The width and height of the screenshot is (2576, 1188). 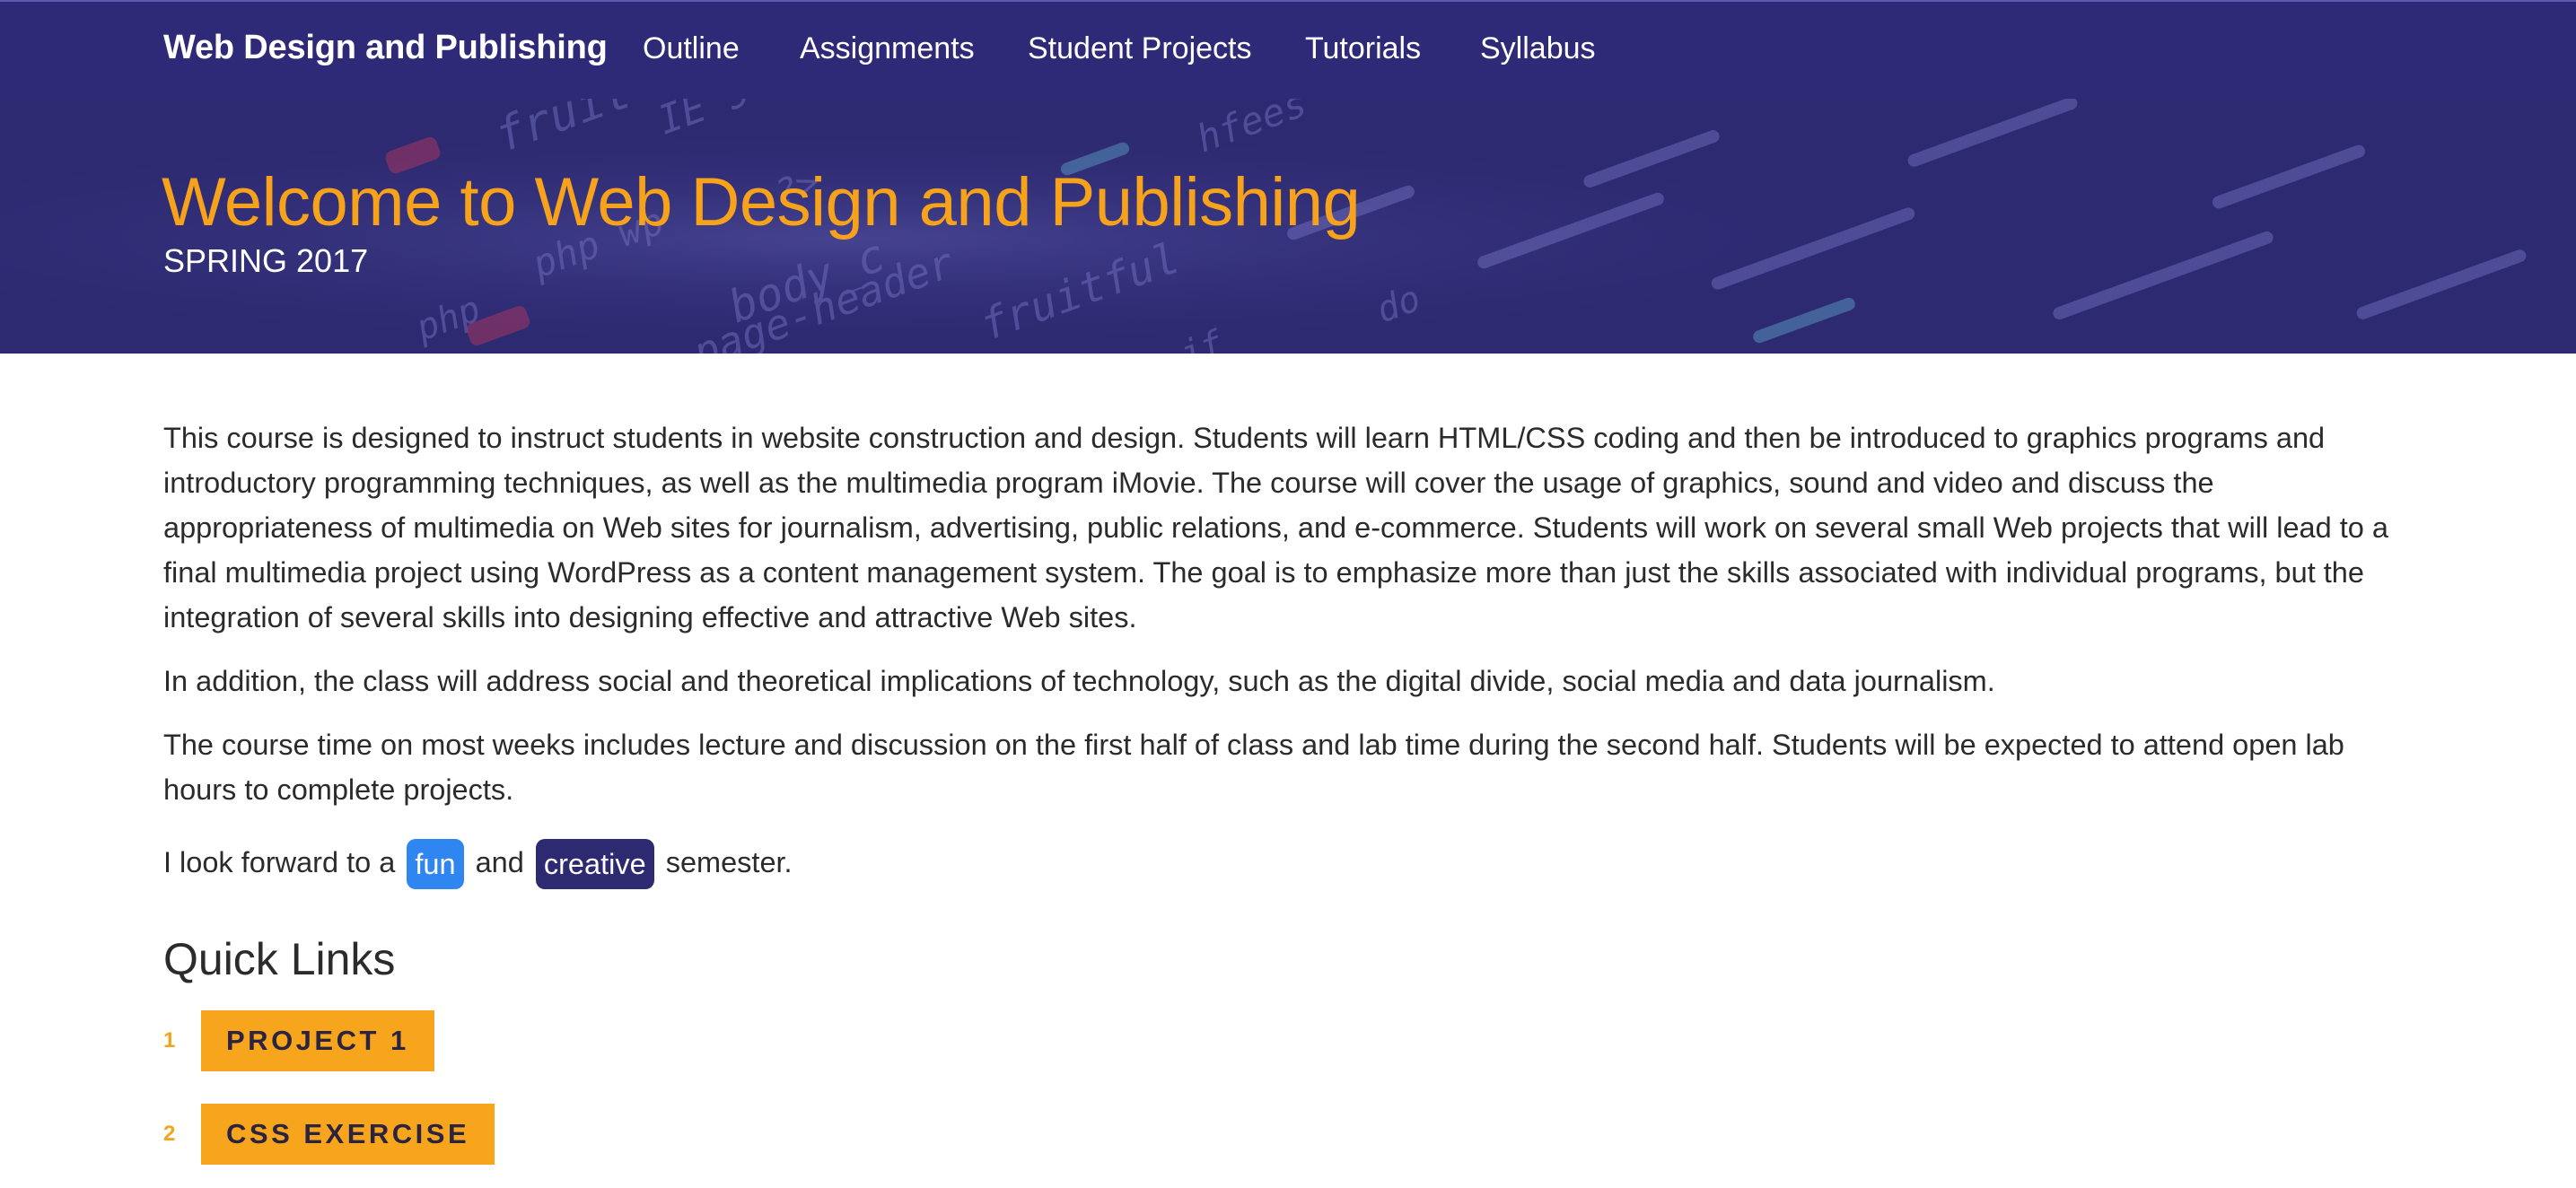 I want to click on css-exercise-button: CSS EXERCISE, so click(x=348, y=1134).